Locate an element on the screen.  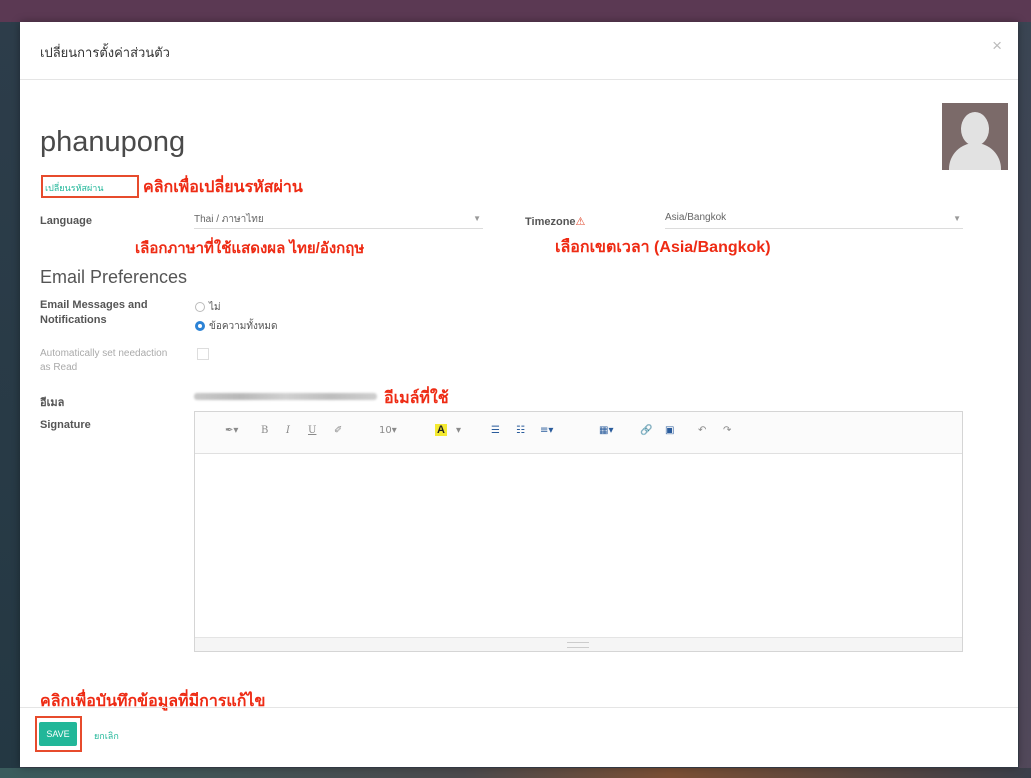
language-label: Language is located at coordinates (66, 221).